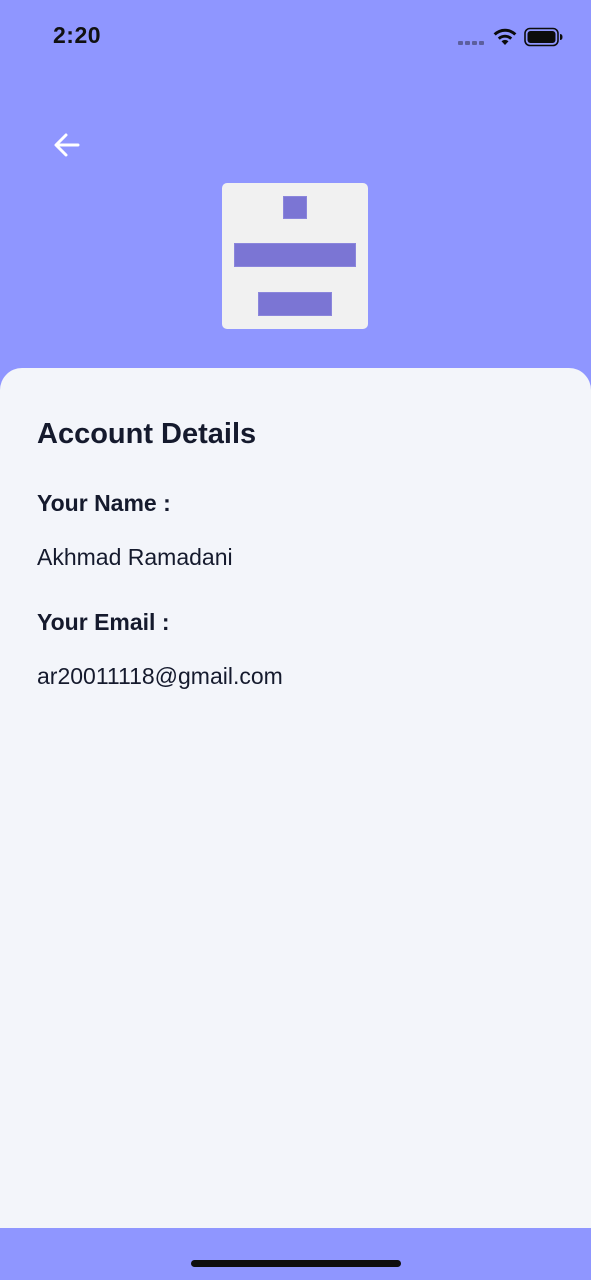  Describe the element at coordinates (471, 43) in the screenshot. I see `signal-dots-icon` at that location.